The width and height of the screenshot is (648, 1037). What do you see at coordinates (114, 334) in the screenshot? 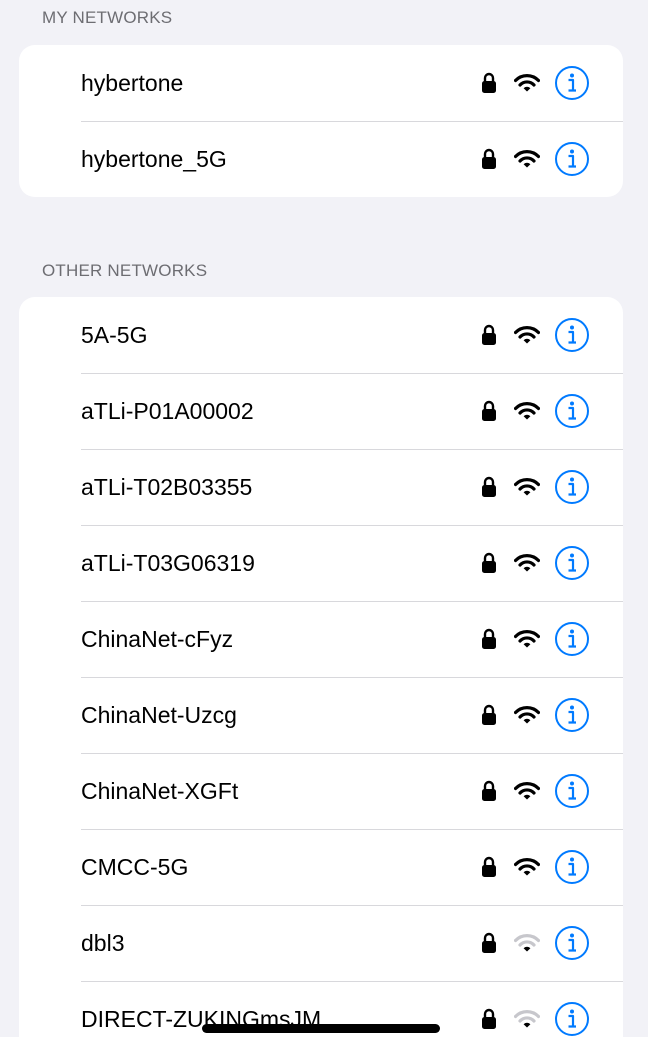
I see `network-name: 5A-5G` at bounding box center [114, 334].